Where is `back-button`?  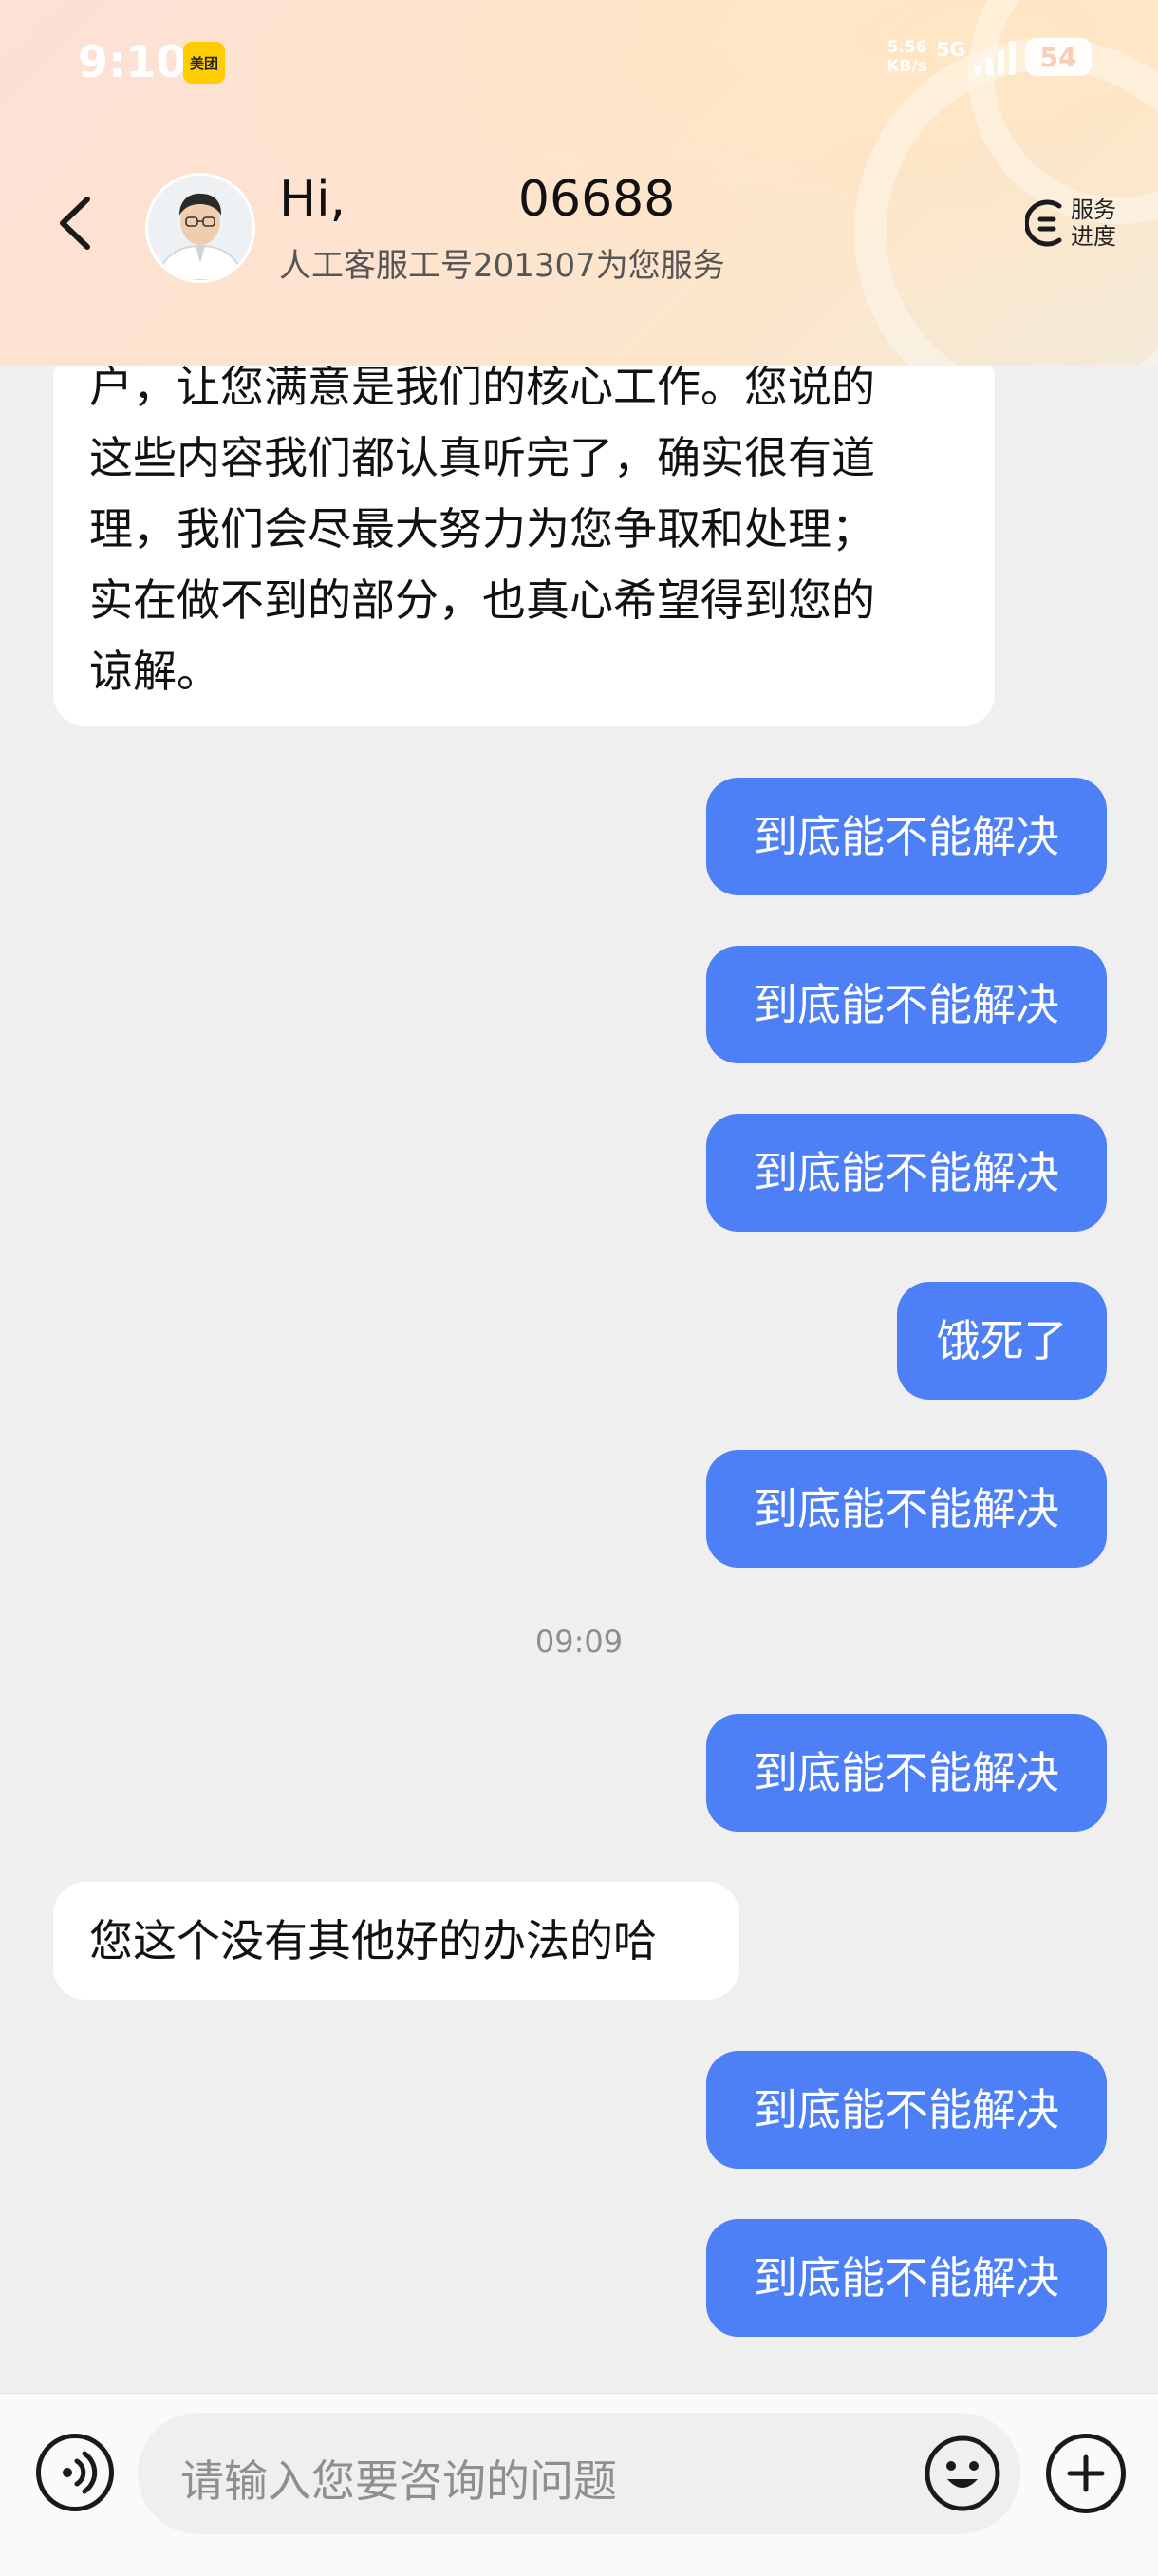 back-button is located at coordinates (75, 223).